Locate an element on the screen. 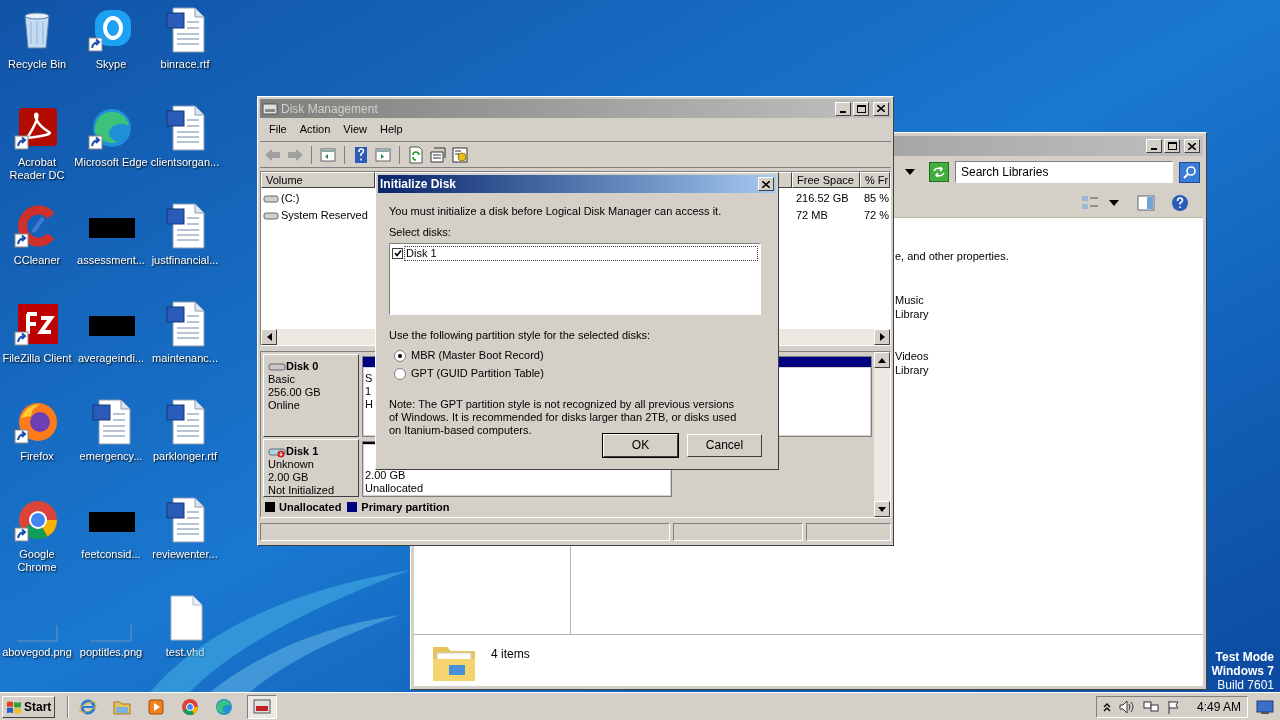 The image size is (1280, 720). system-notice-text: Build 7601 is located at coordinates (1245, 685).